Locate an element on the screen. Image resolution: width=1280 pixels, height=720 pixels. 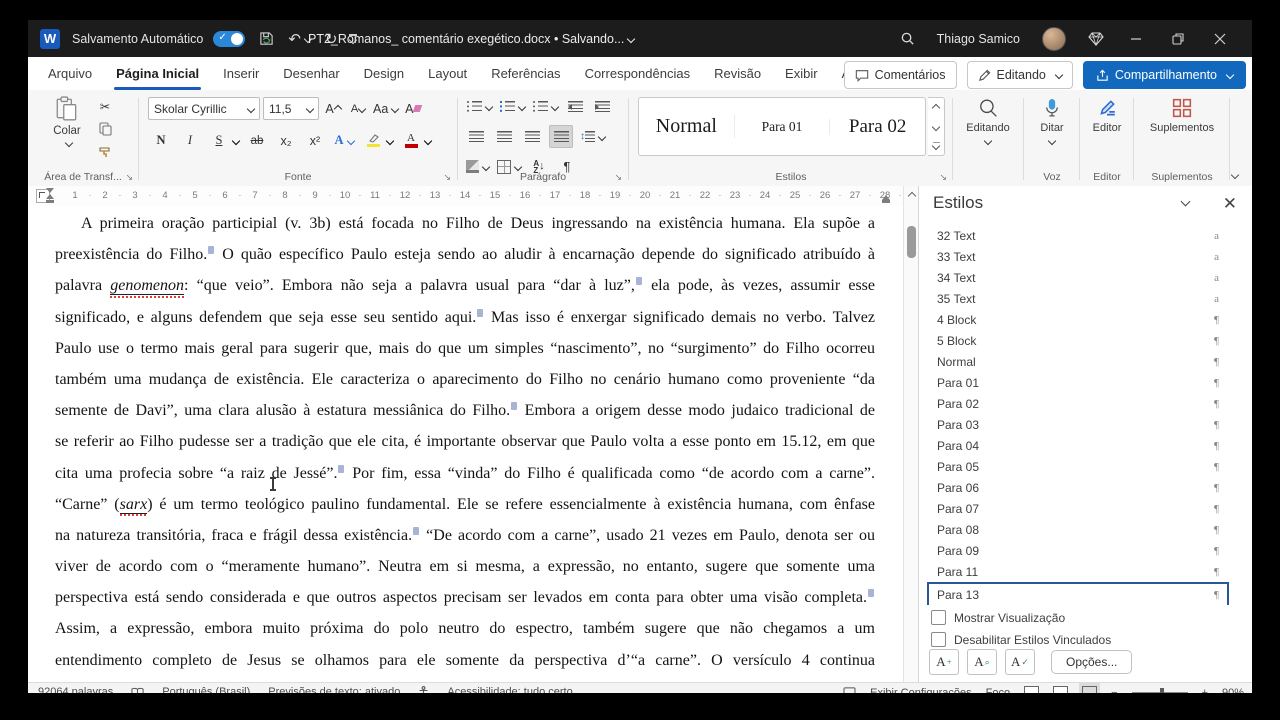
premium-gem-icon is located at coordinates (1096, 38).